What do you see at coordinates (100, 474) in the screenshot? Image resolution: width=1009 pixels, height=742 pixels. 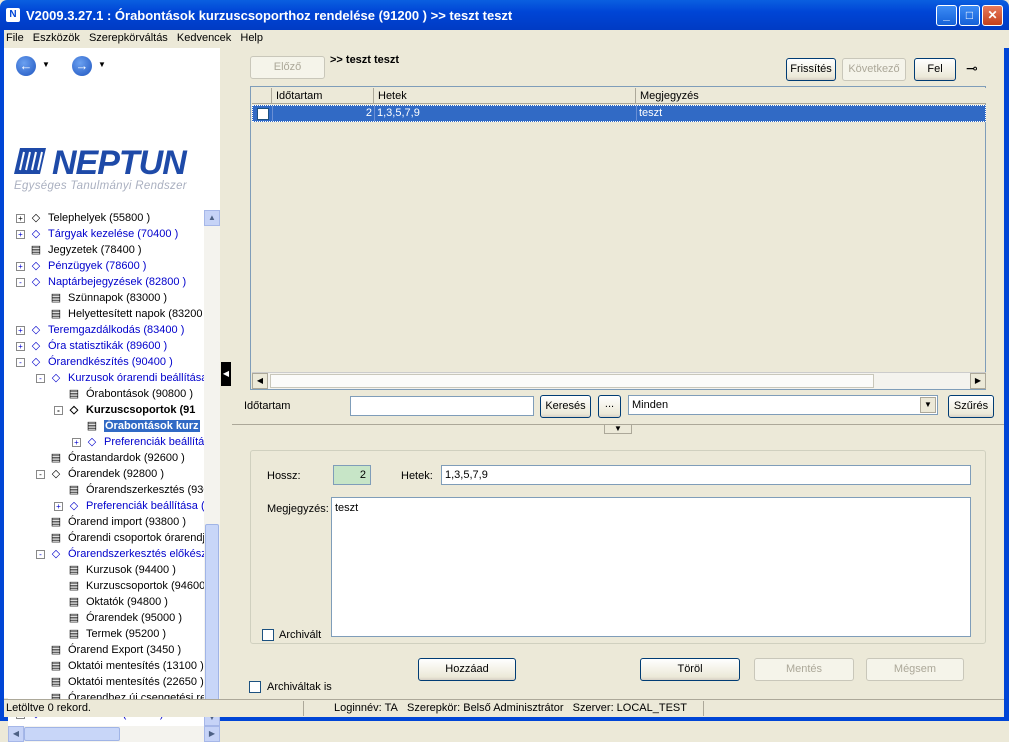 I see `tree-item: - ◇ Órarendek (92800 )` at bounding box center [100, 474].